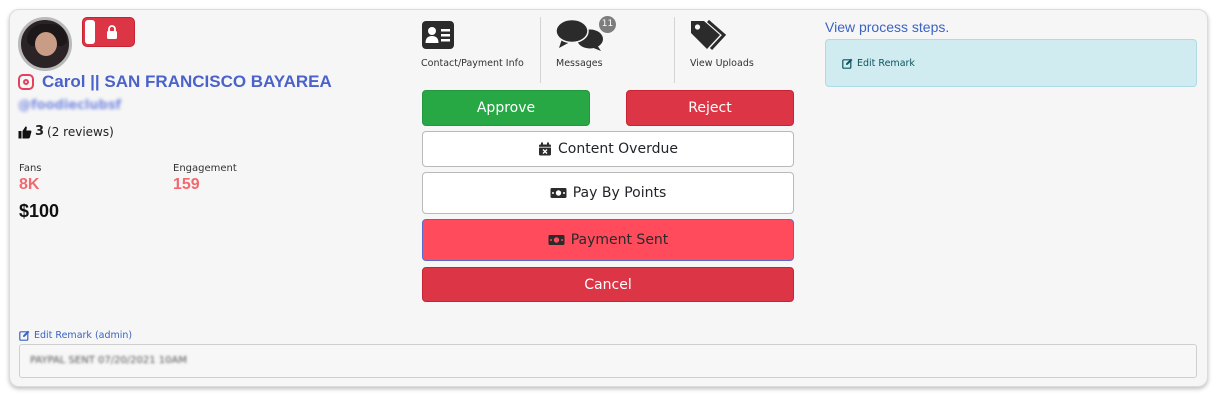 Image resolution: width=1219 pixels, height=400 pixels. I want to click on rating: 3 (2 reviews), so click(66, 131).